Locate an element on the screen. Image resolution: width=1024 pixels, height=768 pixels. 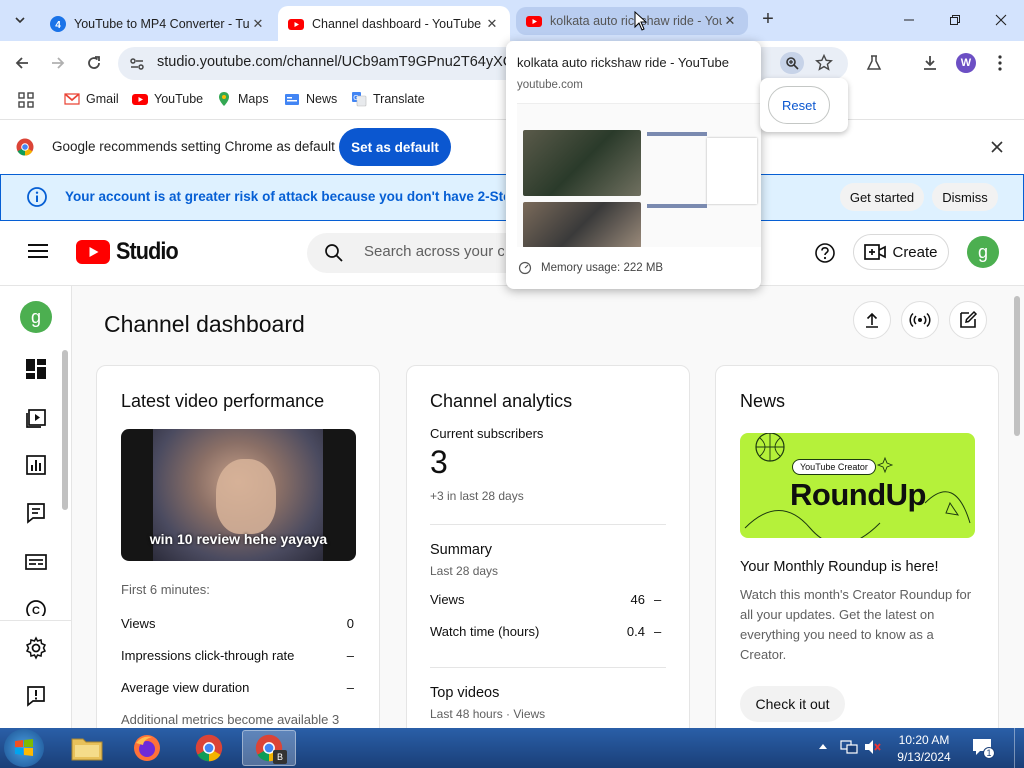
sidebar-item-analytics is located at coordinates (36, 465).